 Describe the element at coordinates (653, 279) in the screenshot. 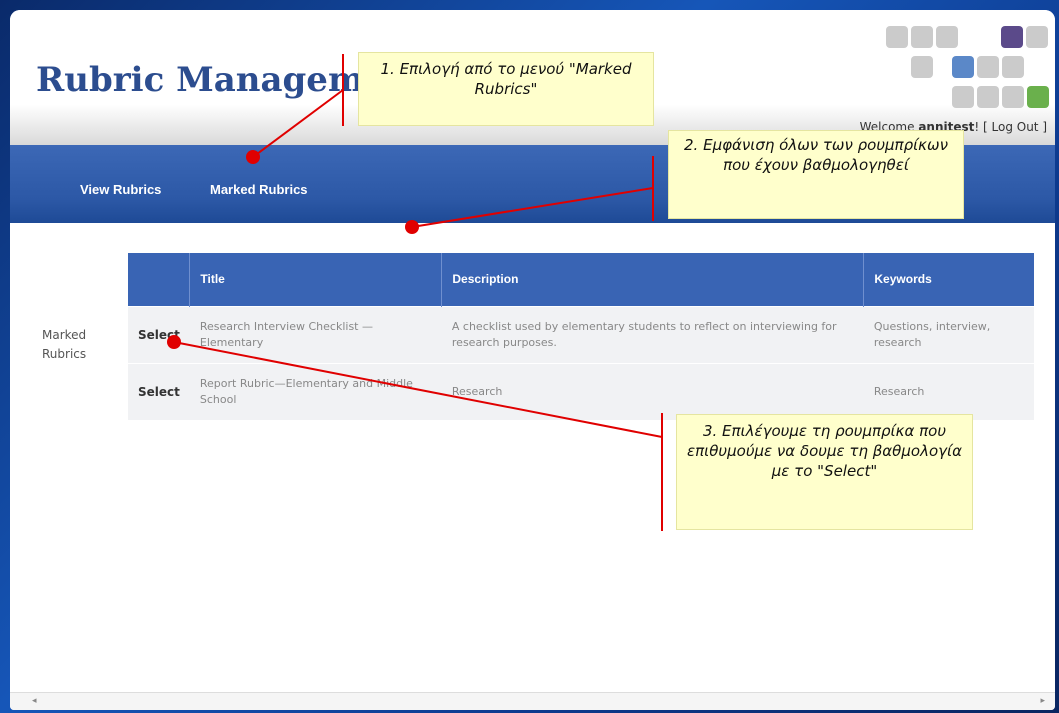

I see `col-header-description: Description` at that location.